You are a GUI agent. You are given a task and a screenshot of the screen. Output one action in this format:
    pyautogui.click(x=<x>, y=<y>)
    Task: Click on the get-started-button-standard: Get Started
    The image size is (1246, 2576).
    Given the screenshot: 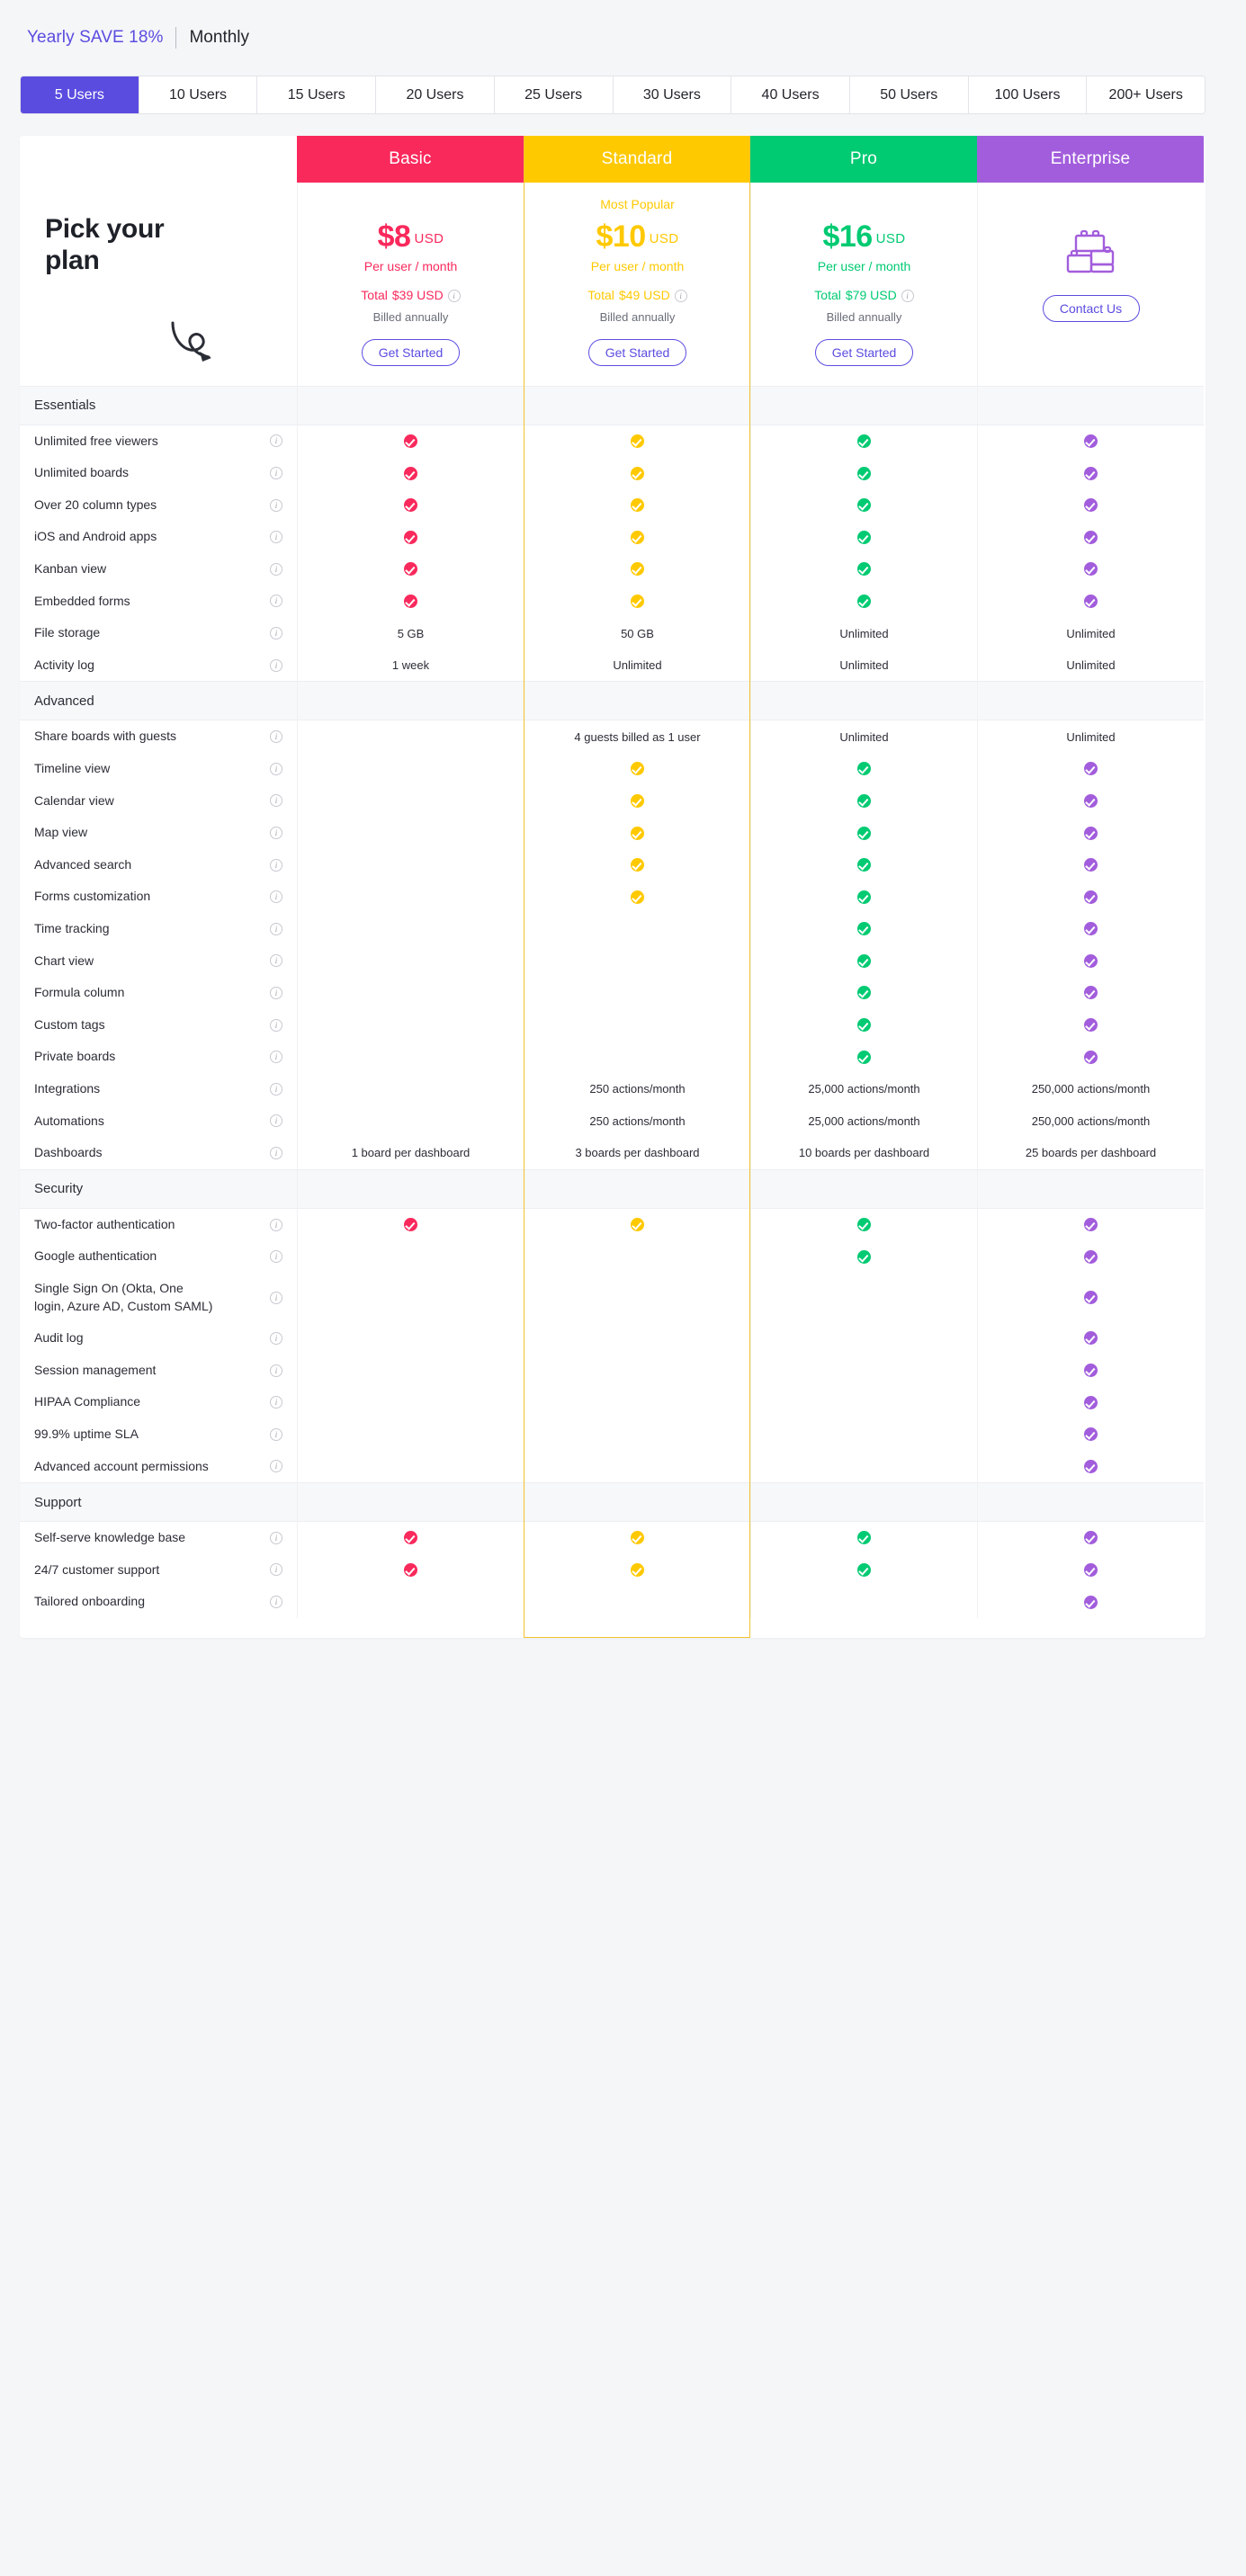 What is the action you would take?
    pyautogui.click(x=637, y=352)
    